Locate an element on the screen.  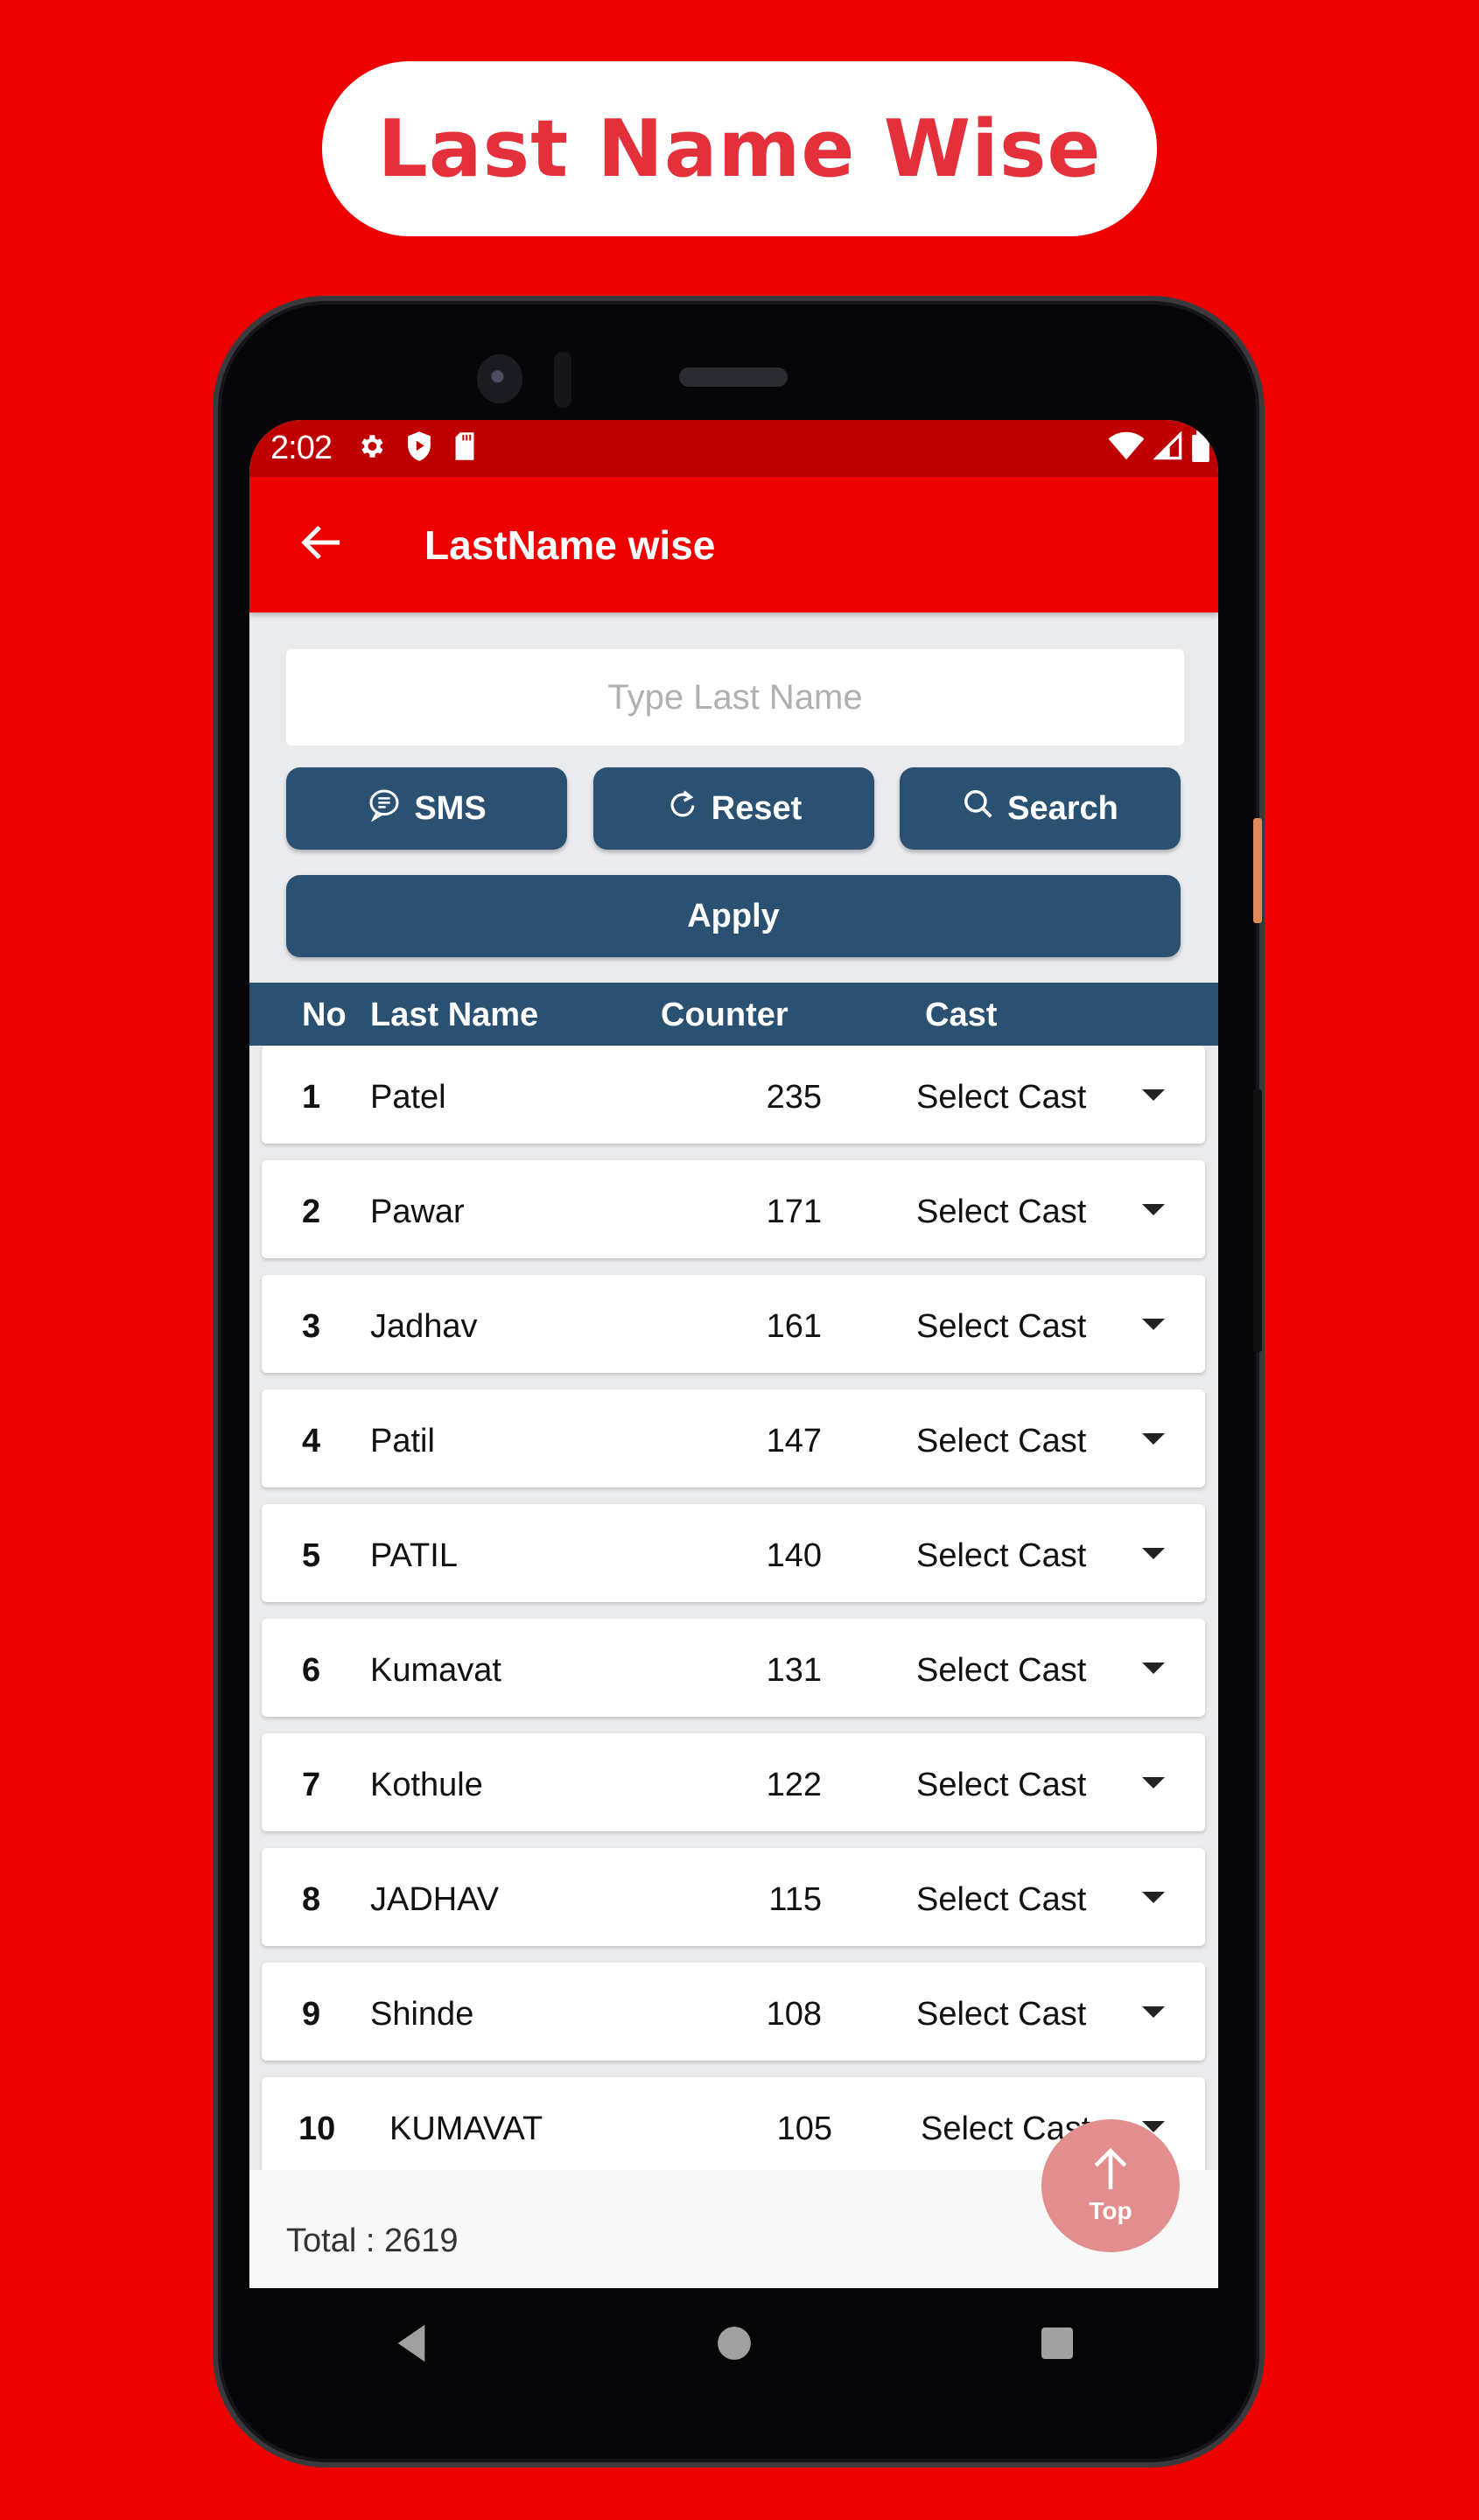
recents-square-icon is located at coordinates (1057, 2345).